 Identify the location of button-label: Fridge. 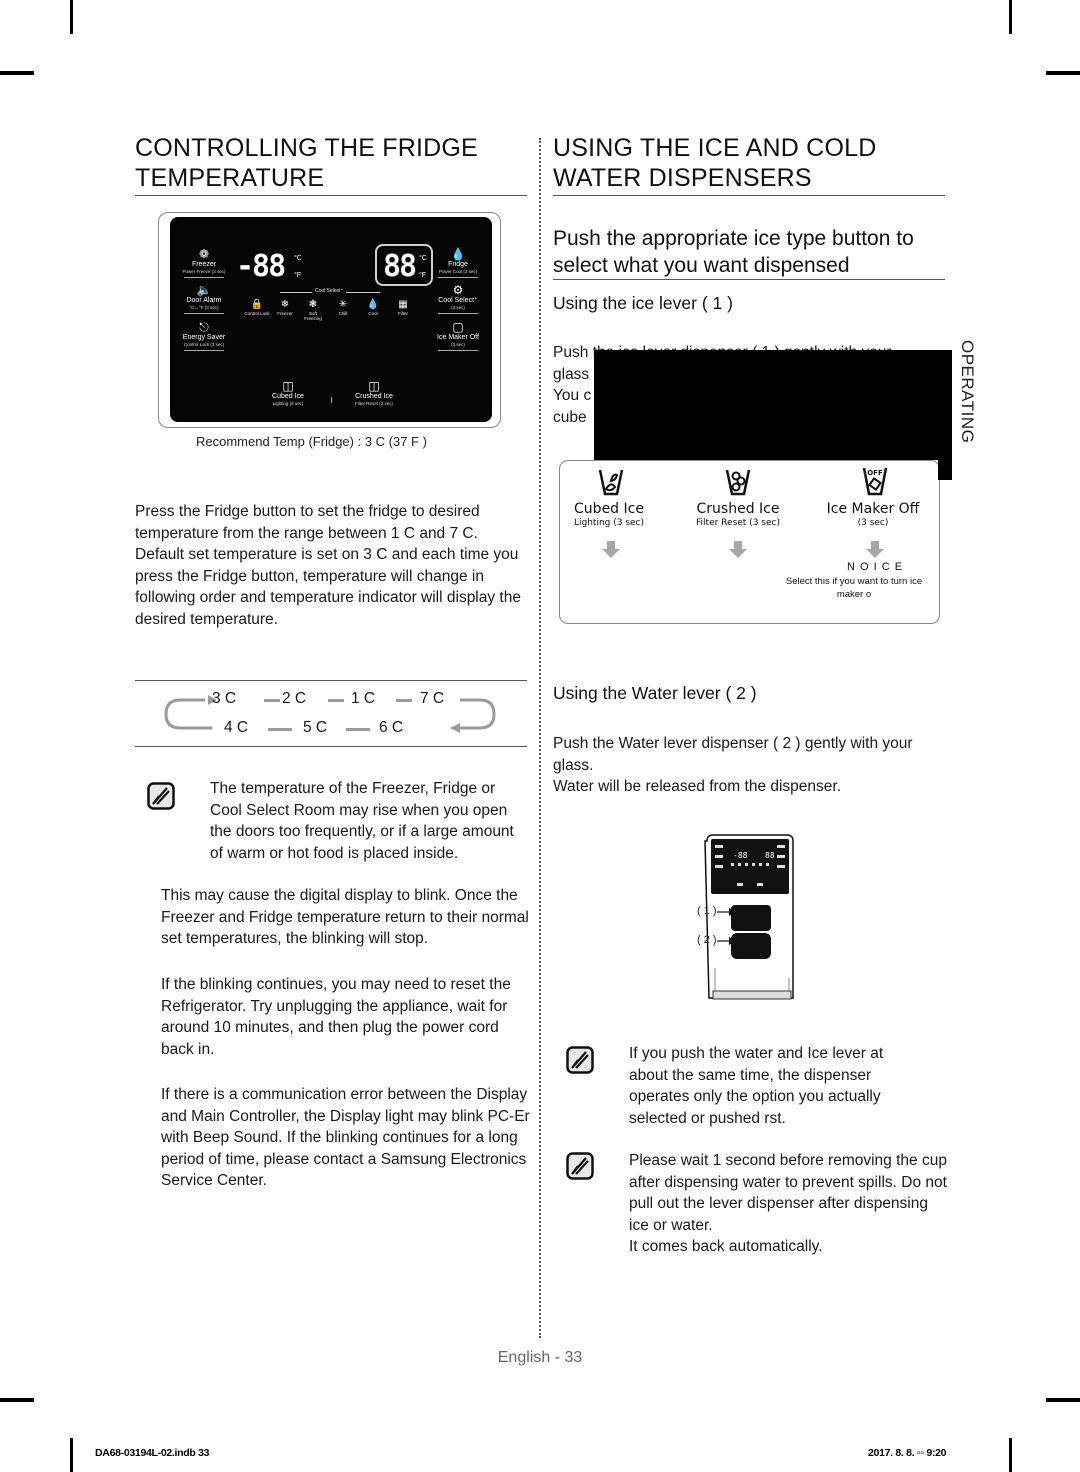
(458, 264).